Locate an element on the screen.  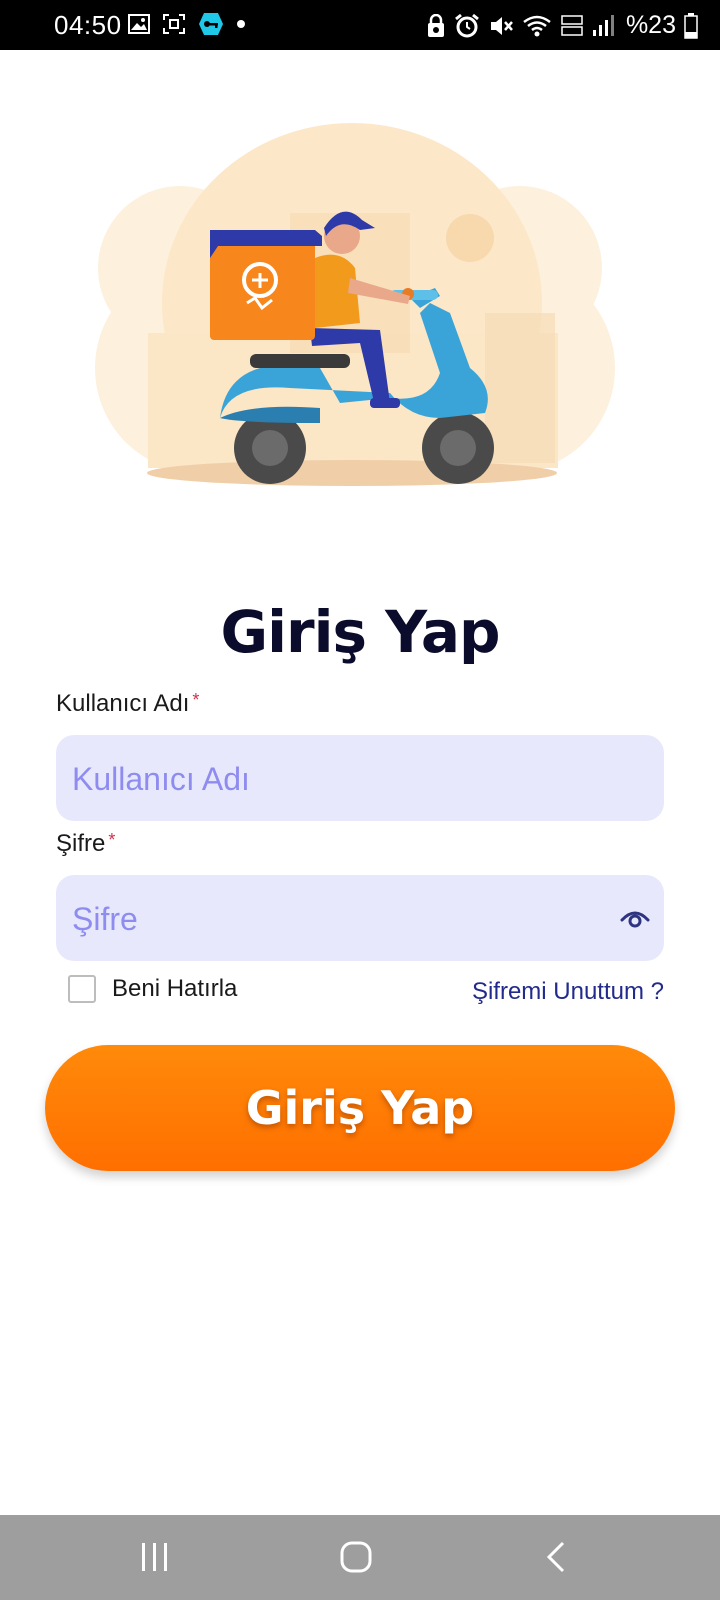
signal-icon is located at coordinates (603, 25).